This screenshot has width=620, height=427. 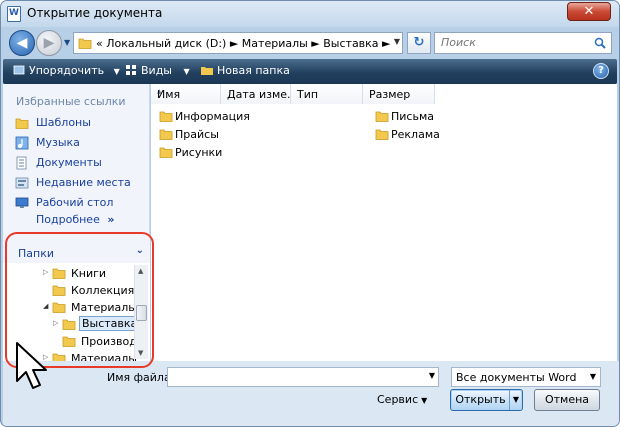 I want to click on back-arrow-icon: ◀, so click(x=22, y=43).